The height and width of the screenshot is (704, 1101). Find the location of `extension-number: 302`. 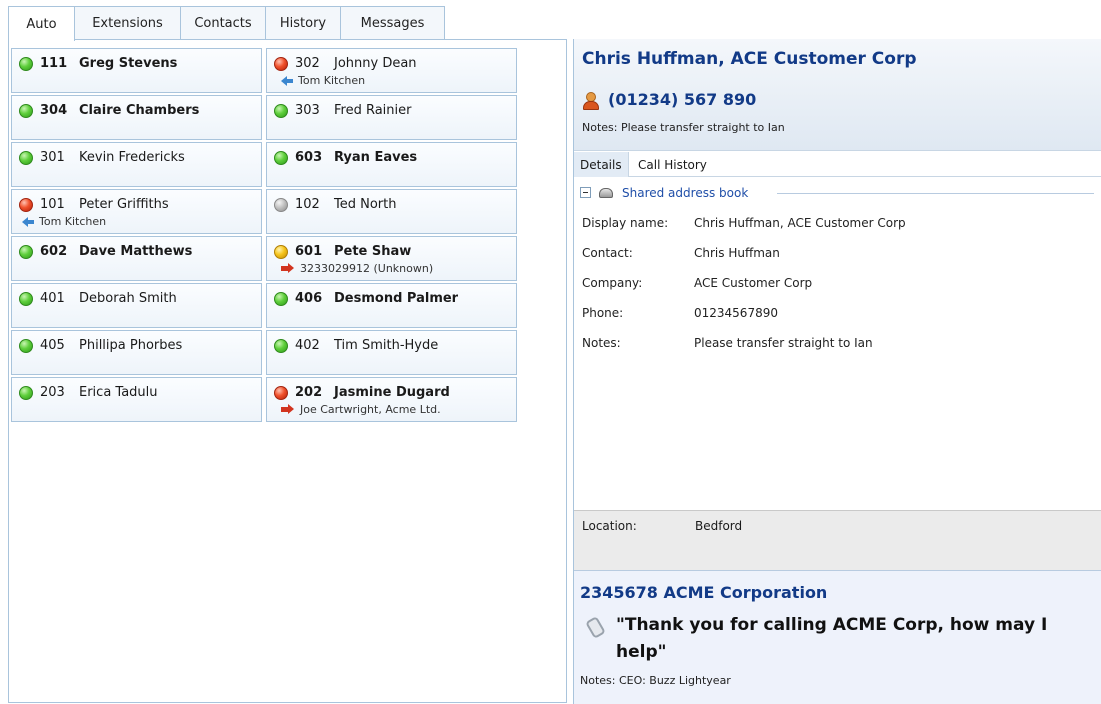

extension-number: 302 is located at coordinates (307, 63).